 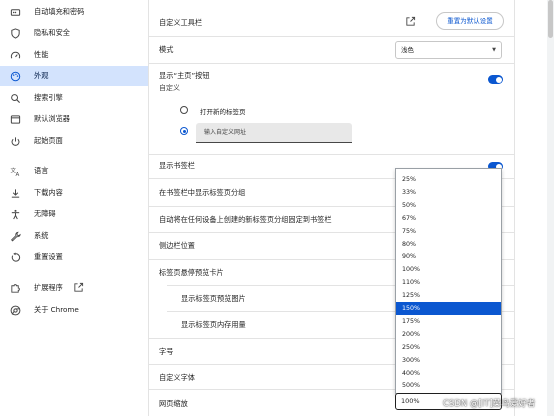 I want to click on custom-url-radio, so click(x=184, y=131).